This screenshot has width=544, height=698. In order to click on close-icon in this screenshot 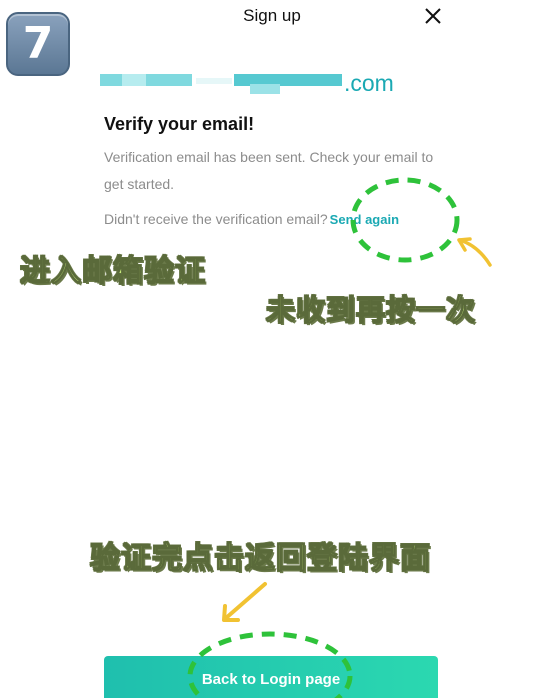, I will do `click(433, 16)`.